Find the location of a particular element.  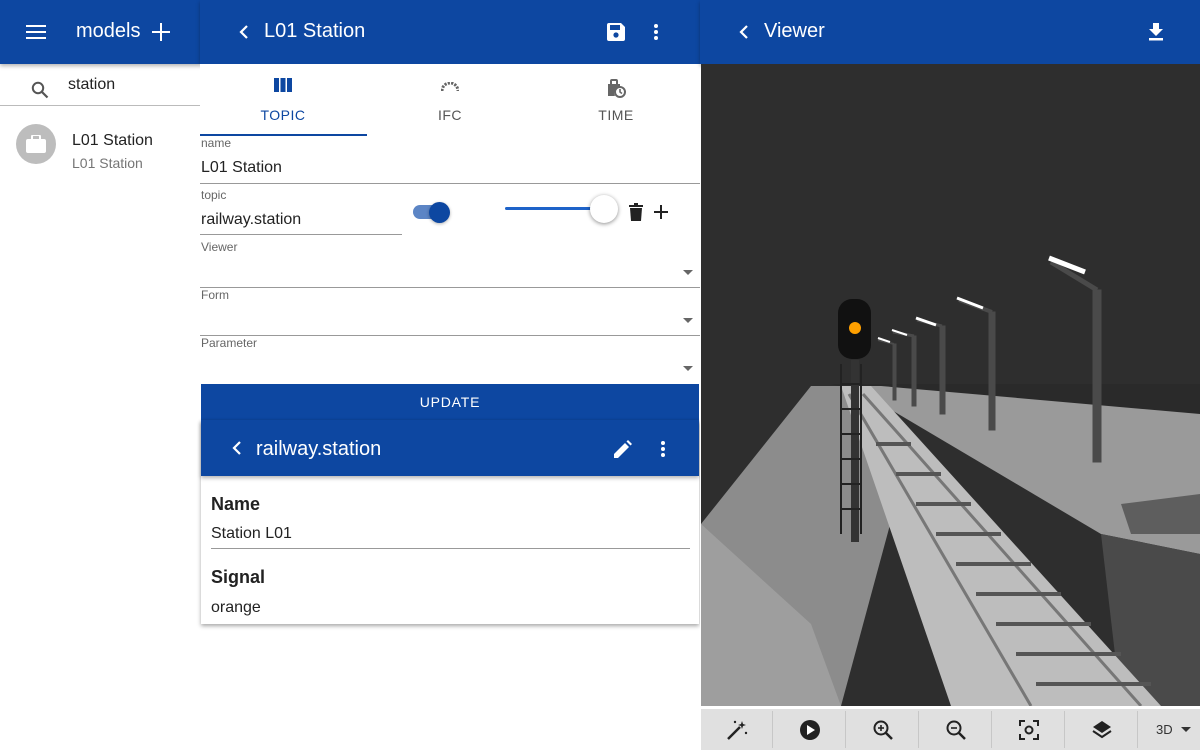

card-signal-value: orange is located at coordinates (236, 608).